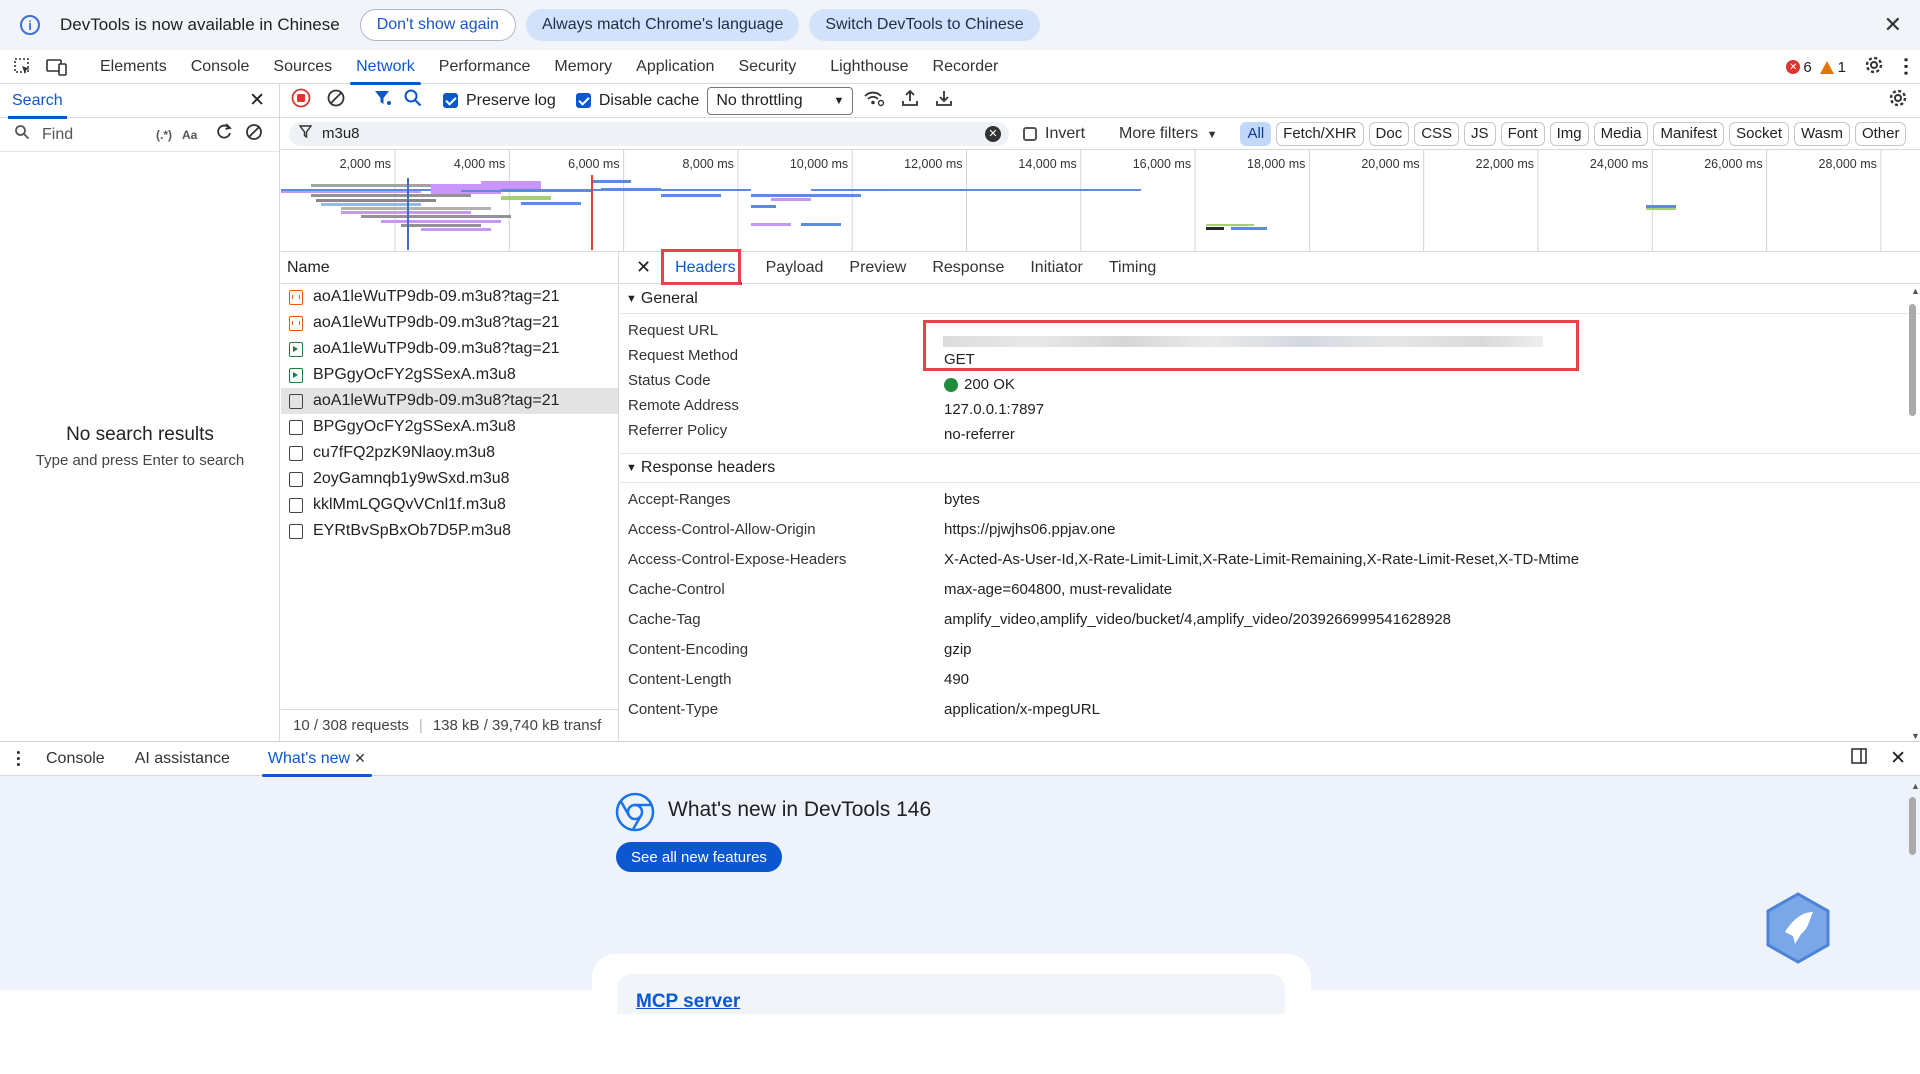 The width and height of the screenshot is (1920, 1074). Describe the element at coordinates (662, 25) in the screenshot. I see `always-match-language-button: Always match Chrome's language` at that location.